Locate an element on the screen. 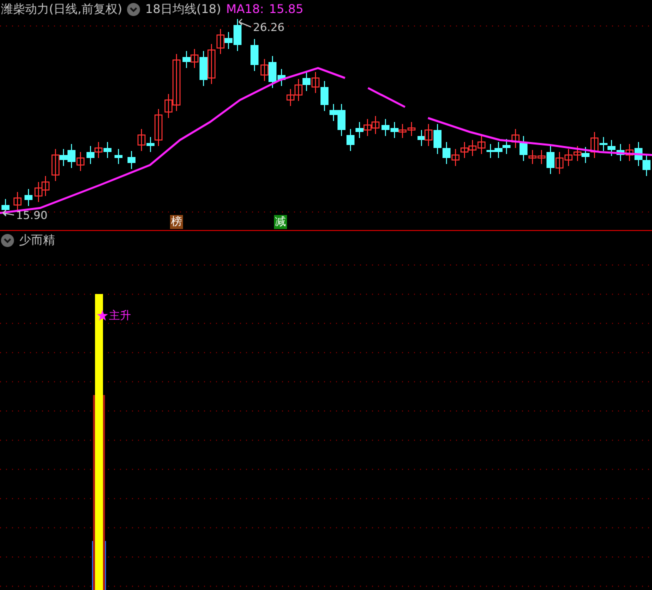  low-price-label: 15.90 is located at coordinates (32, 215).